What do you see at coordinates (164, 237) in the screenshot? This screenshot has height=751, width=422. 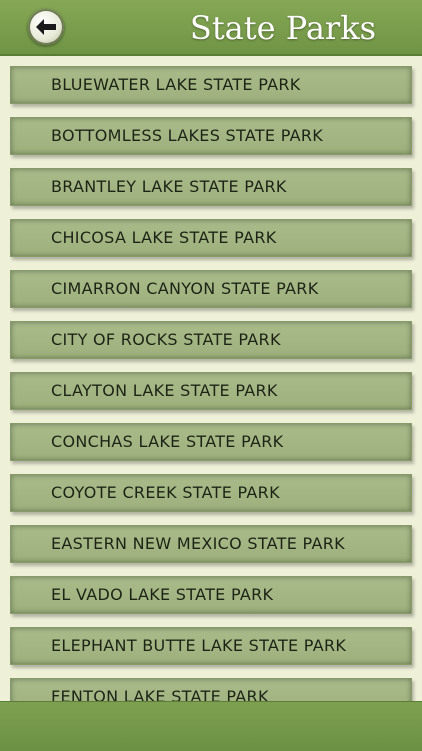 I see `list-item-label: CHICOSA LAKE STATE PARK` at bounding box center [164, 237].